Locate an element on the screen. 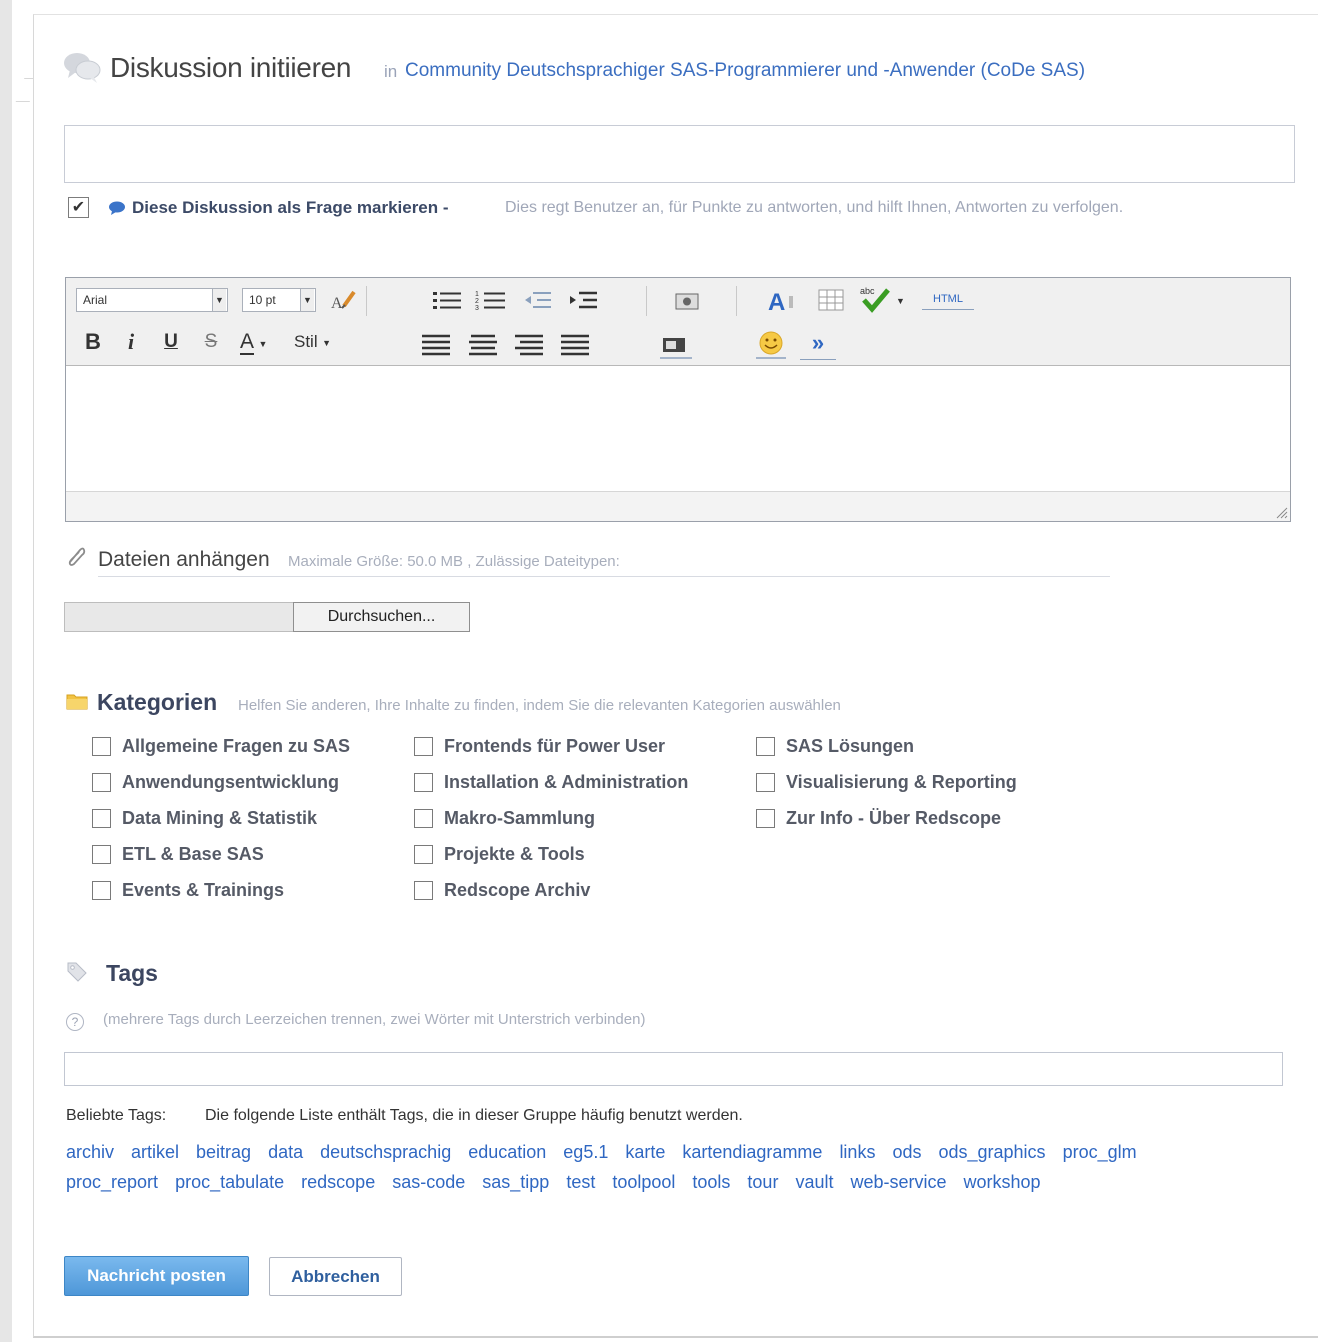  popular-tag-link: kartendiagramme is located at coordinates (752, 1152).